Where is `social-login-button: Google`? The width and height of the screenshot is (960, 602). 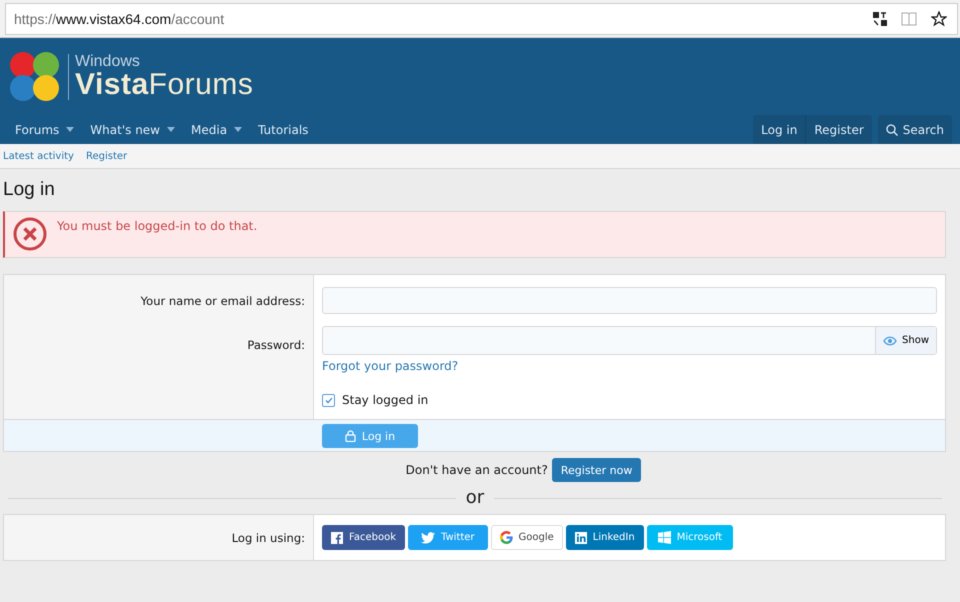
social-login-button: Google is located at coordinates (526, 537).